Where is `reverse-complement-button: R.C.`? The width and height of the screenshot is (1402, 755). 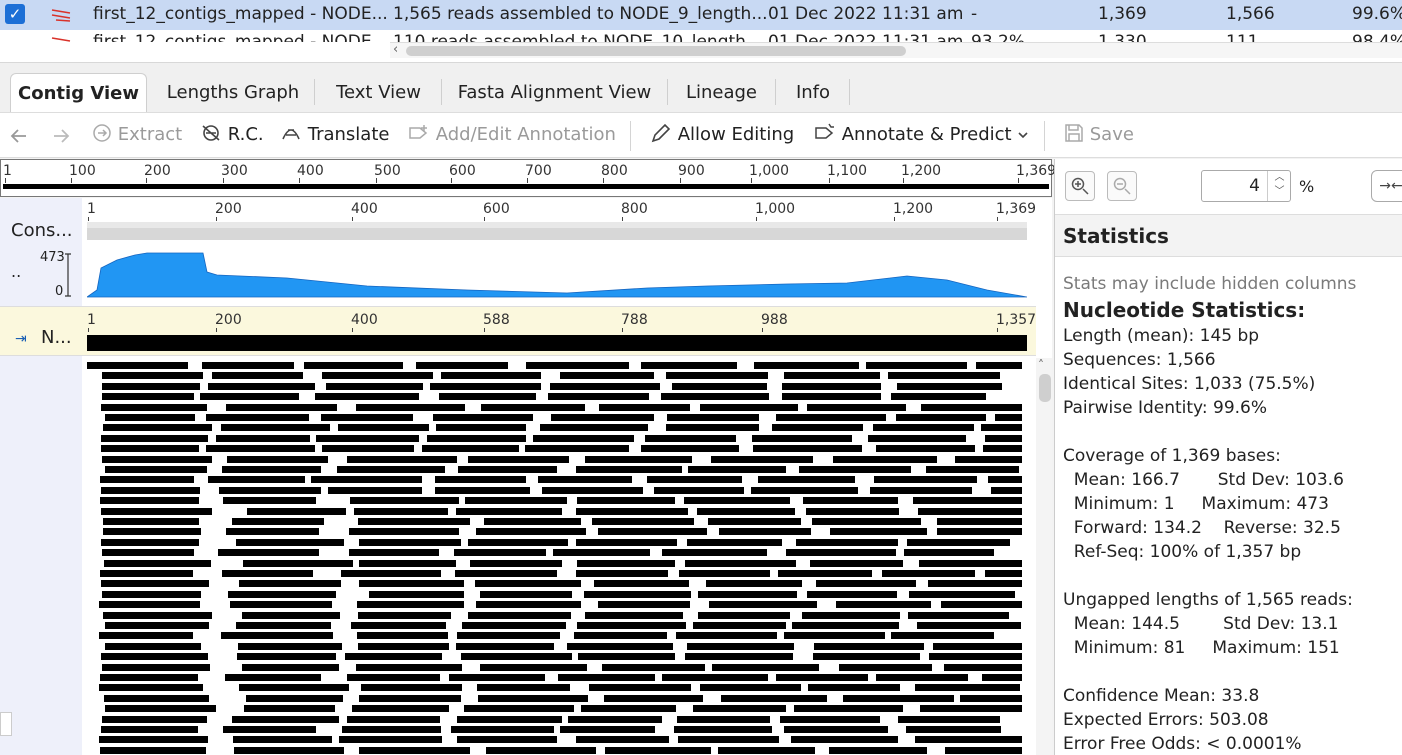 reverse-complement-button: R.C. is located at coordinates (232, 134).